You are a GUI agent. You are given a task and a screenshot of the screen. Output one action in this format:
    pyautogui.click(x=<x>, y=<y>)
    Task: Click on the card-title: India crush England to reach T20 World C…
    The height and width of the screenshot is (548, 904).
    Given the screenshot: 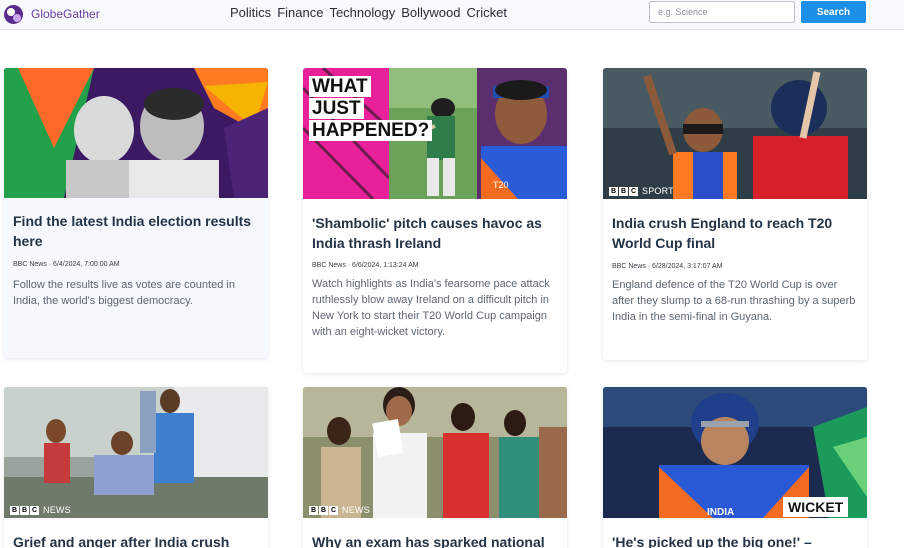 What is the action you would take?
    pyautogui.click(x=735, y=233)
    